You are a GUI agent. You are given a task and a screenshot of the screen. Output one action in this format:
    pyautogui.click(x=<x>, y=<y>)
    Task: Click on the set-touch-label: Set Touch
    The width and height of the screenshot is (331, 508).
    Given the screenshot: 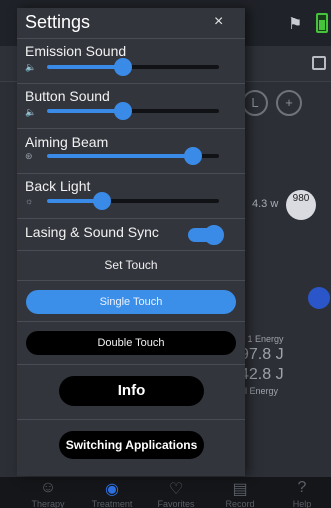 What is the action you would take?
    pyautogui.click(x=131, y=265)
    